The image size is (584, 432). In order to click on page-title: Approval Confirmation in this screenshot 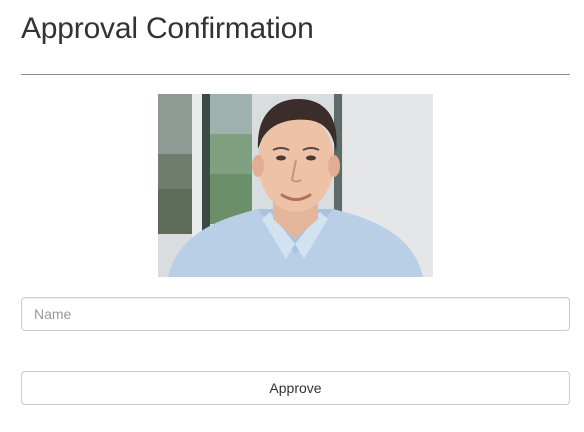, I will do `click(167, 28)`.